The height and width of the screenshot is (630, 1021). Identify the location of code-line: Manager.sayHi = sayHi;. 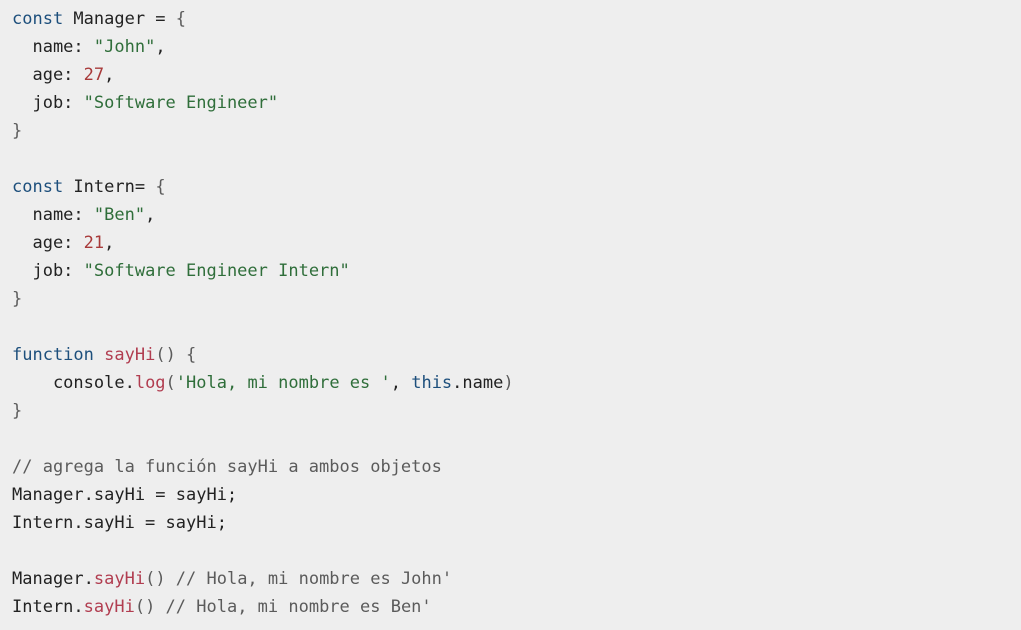
(516, 495).